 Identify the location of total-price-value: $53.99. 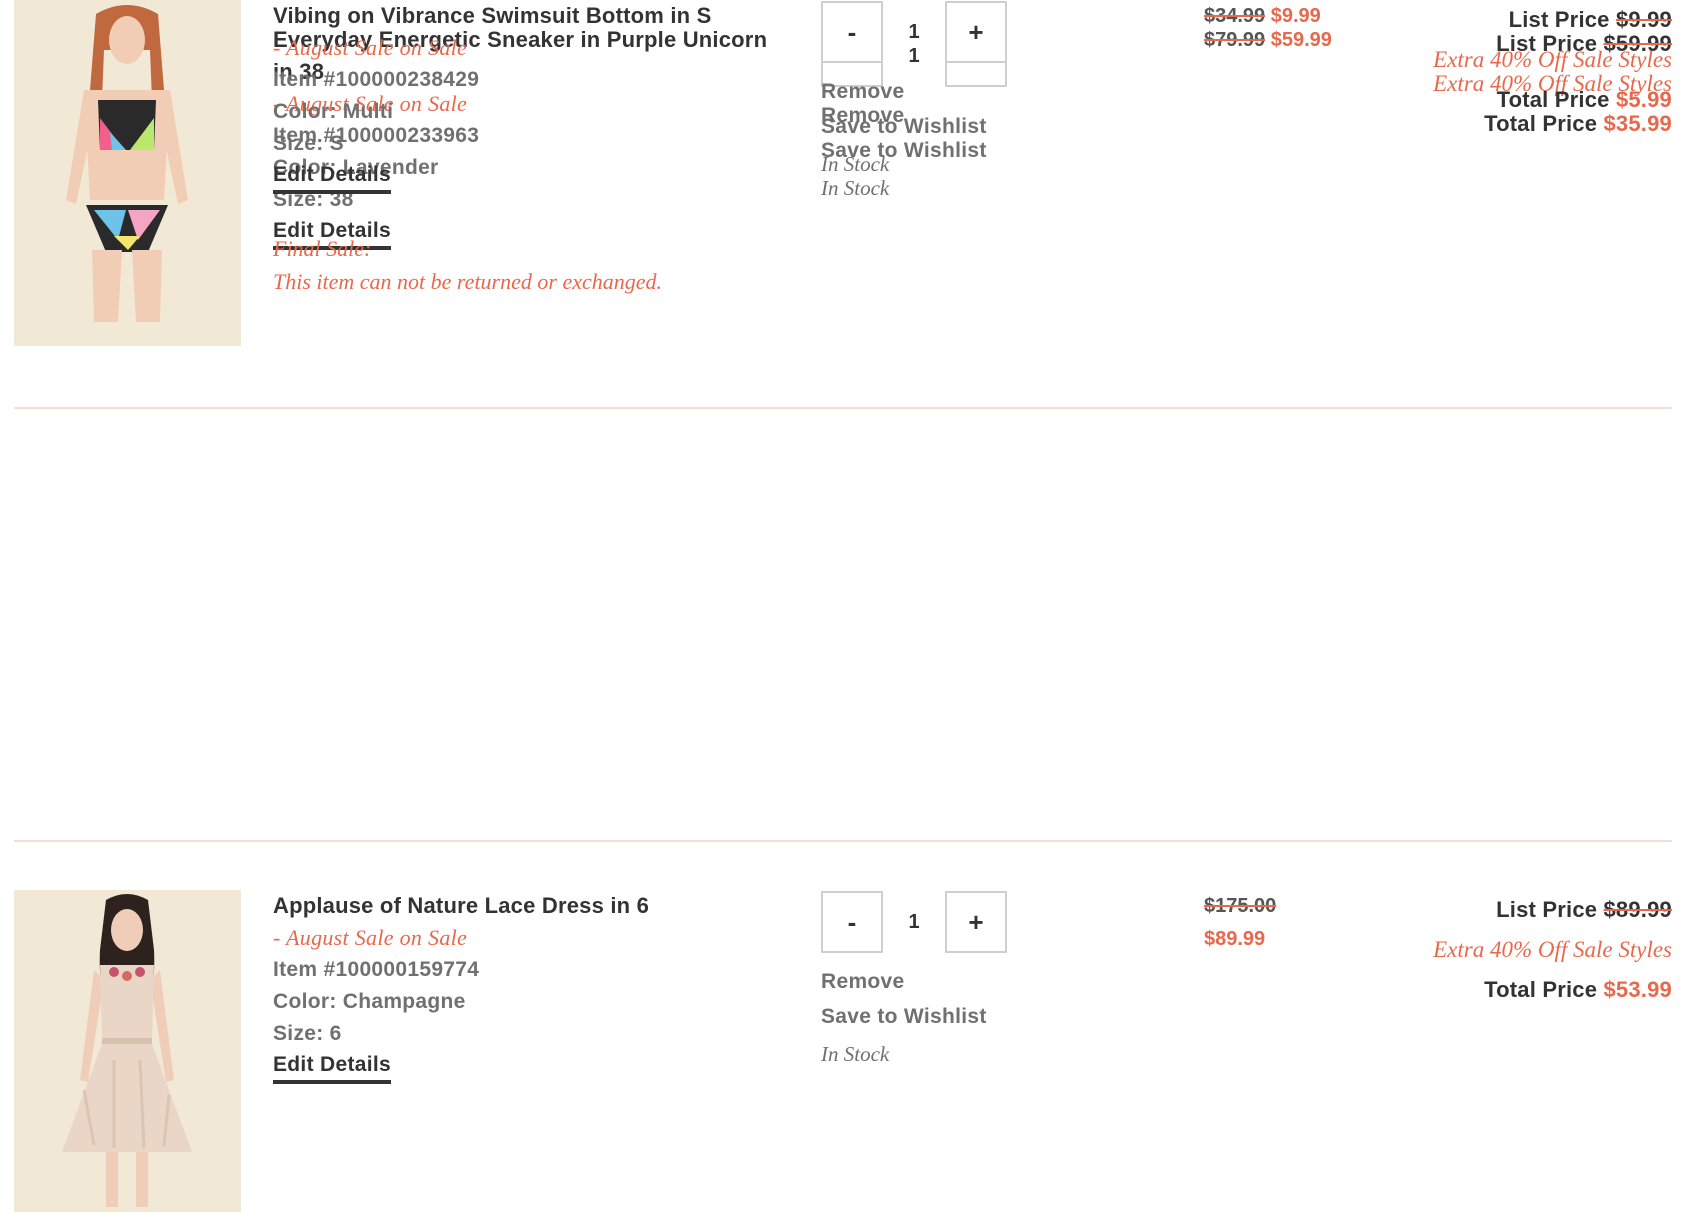
(1637, 989).